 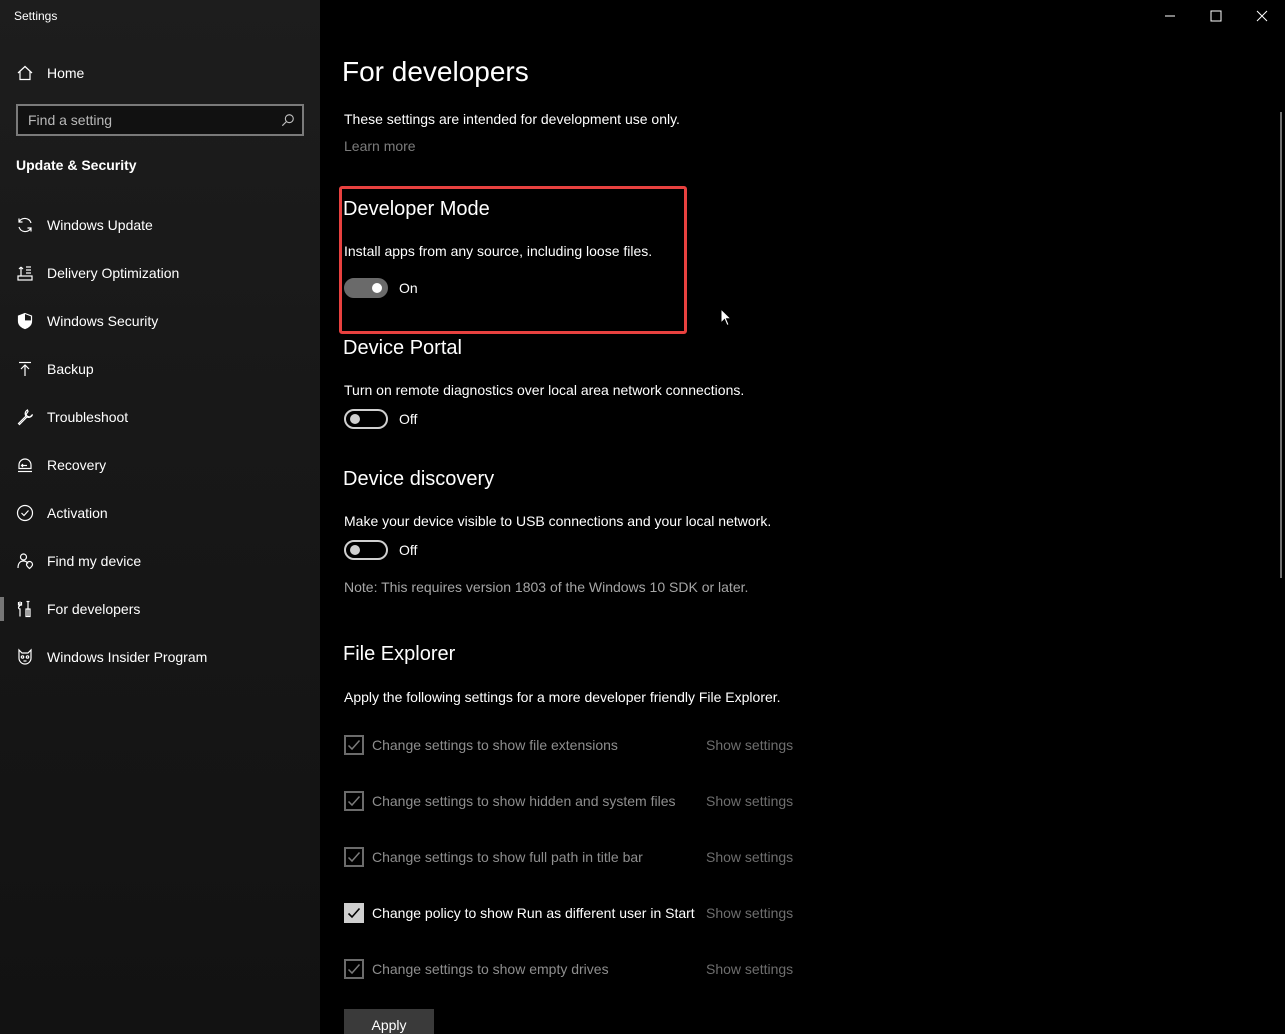 What do you see at coordinates (160, 369) in the screenshot?
I see `sidebar-item-backup: Backup` at bounding box center [160, 369].